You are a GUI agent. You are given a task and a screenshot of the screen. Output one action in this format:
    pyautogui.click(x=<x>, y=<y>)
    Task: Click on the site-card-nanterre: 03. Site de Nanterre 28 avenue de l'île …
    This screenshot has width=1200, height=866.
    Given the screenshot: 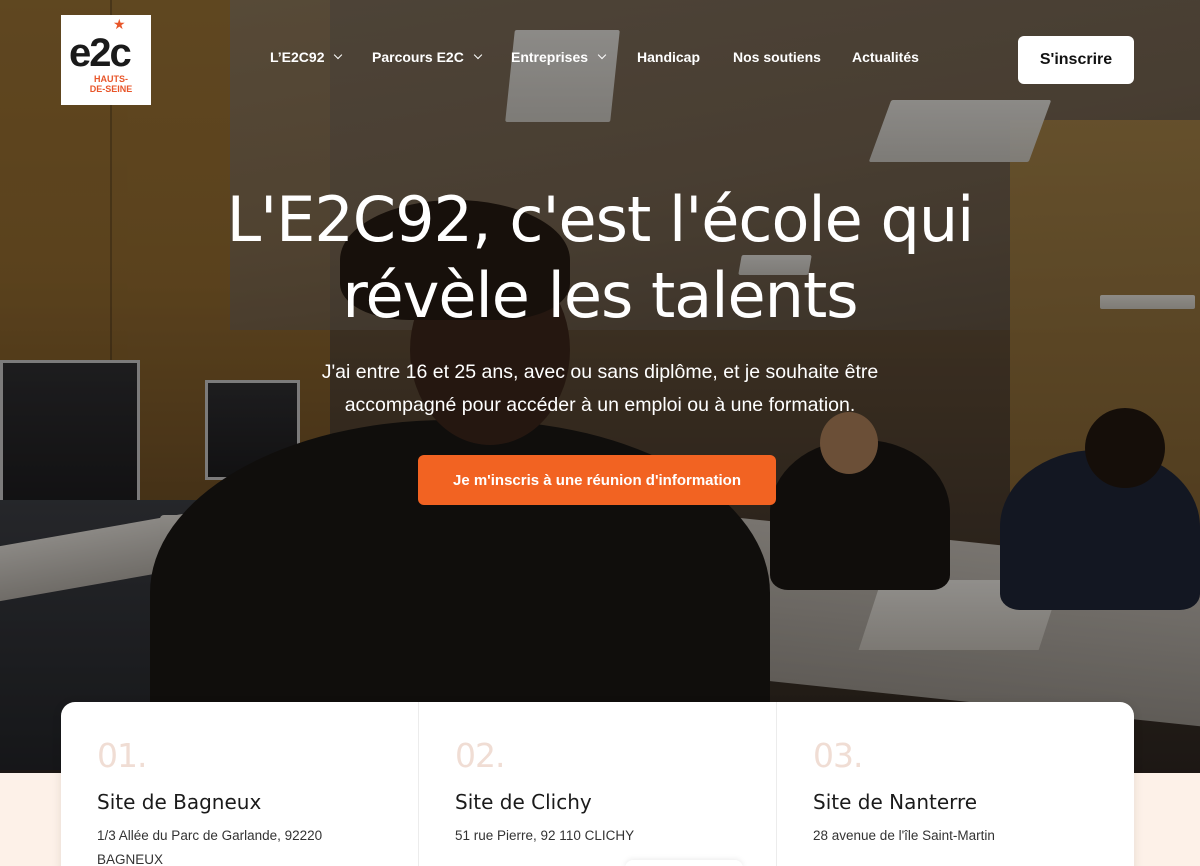 What is the action you would take?
    pyautogui.click(x=955, y=784)
    